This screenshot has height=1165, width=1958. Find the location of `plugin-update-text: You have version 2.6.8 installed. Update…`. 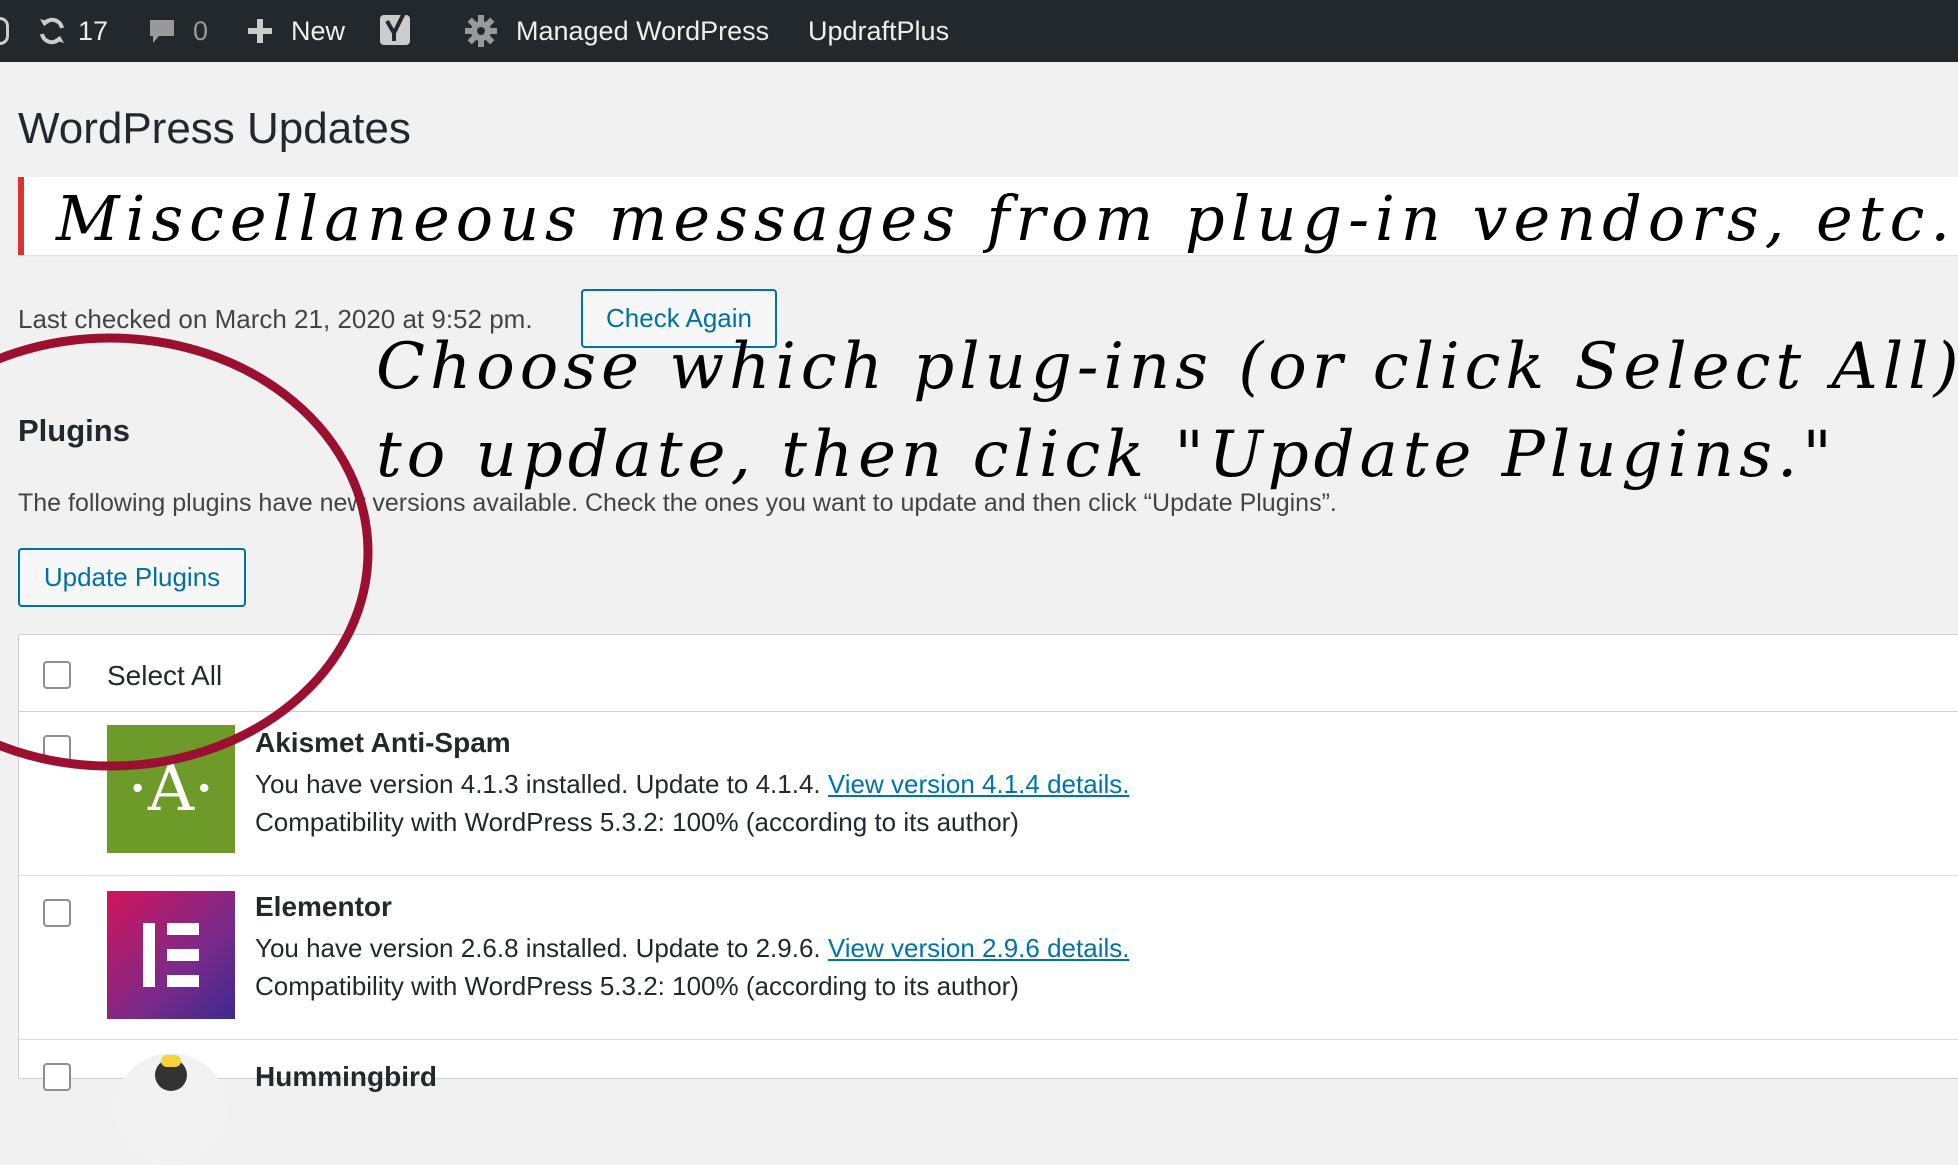

plugin-update-text: You have version 2.6.8 installed. Update… is located at coordinates (538, 948).